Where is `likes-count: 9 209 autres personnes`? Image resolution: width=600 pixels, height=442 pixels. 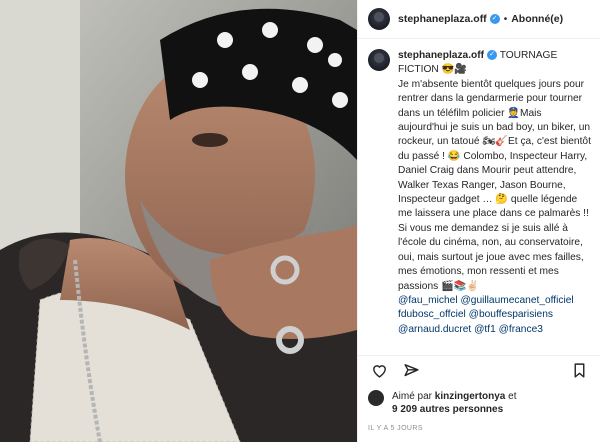
likes-count: 9 209 autres personnes is located at coordinates (447, 409).